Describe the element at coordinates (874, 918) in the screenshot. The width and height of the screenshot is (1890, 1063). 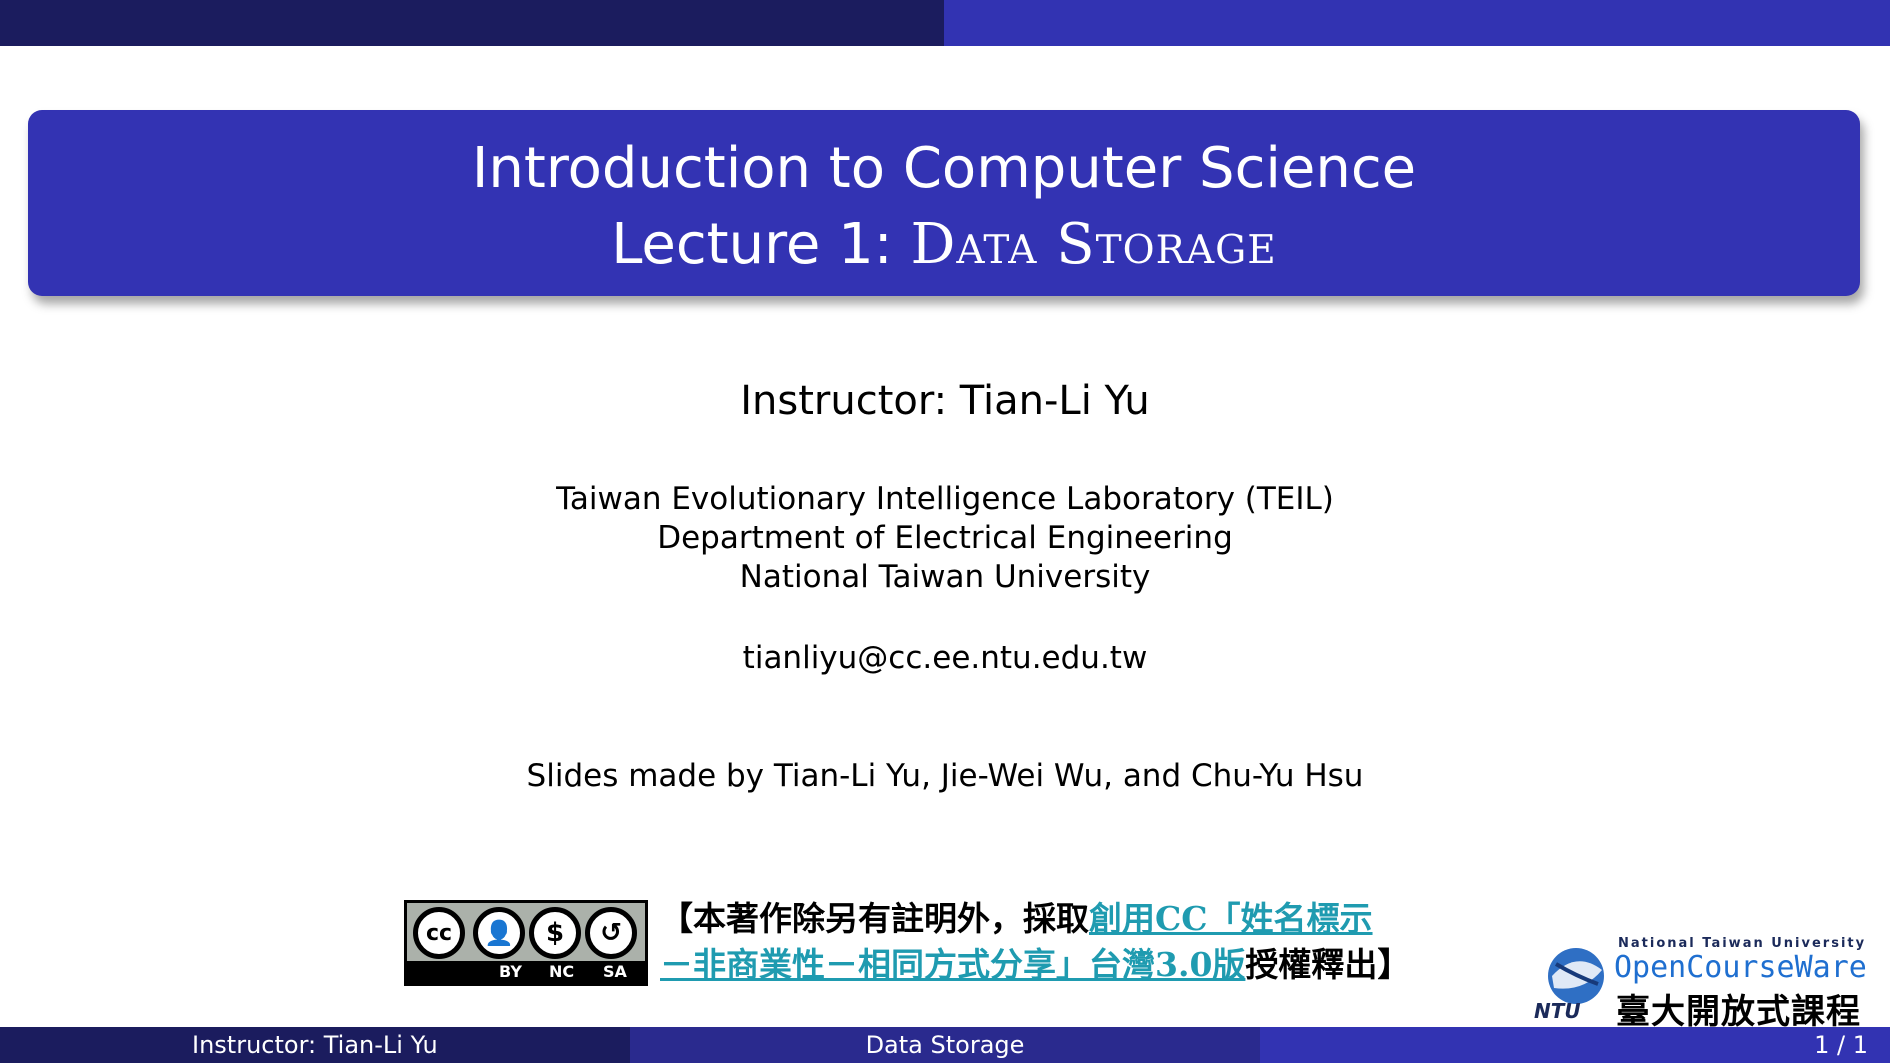
I see `license-prefix: 【本著作除另有註明外，採取` at that location.